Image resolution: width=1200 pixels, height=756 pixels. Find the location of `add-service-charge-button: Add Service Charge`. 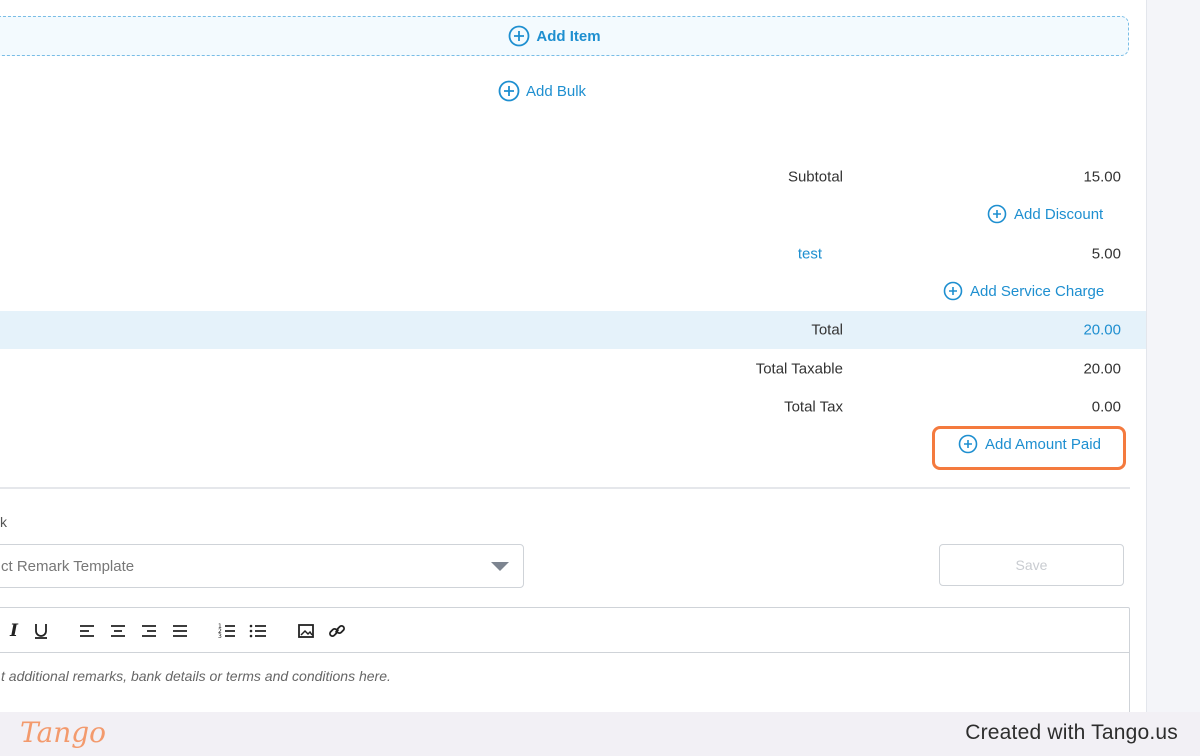

add-service-charge-button: Add Service Charge is located at coordinates (1023, 291).